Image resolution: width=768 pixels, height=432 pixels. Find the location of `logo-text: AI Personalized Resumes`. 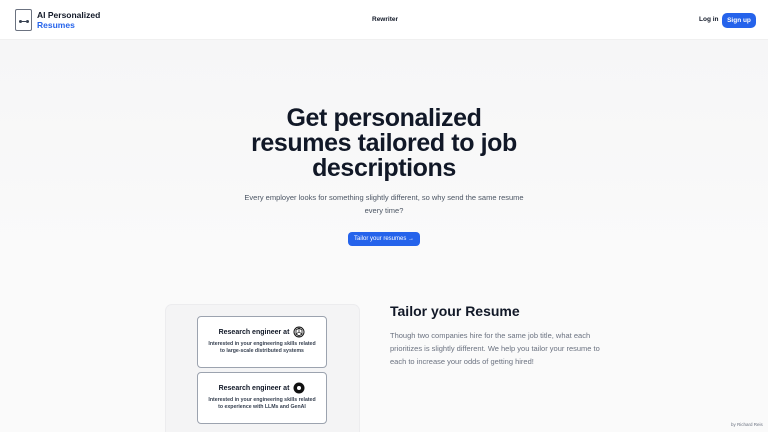

logo-text: AI Personalized Resumes is located at coordinates (68, 20).